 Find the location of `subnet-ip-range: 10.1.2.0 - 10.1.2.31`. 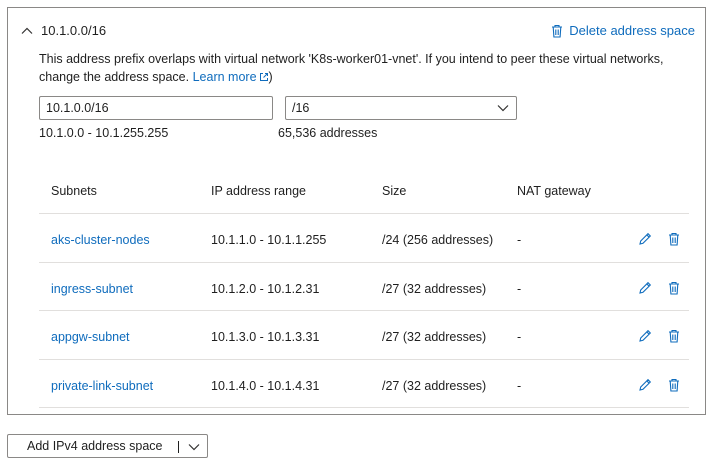

subnet-ip-range: 10.1.2.0 - 10.1.2.31 is located at coordinates (265, 288).